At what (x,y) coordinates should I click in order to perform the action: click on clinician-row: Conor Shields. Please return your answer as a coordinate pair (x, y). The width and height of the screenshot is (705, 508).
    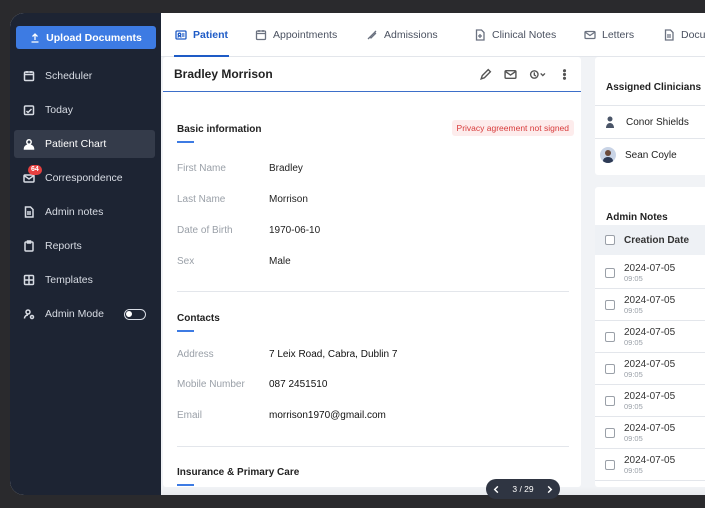
    Looking at the image, I should click on (646, 122).